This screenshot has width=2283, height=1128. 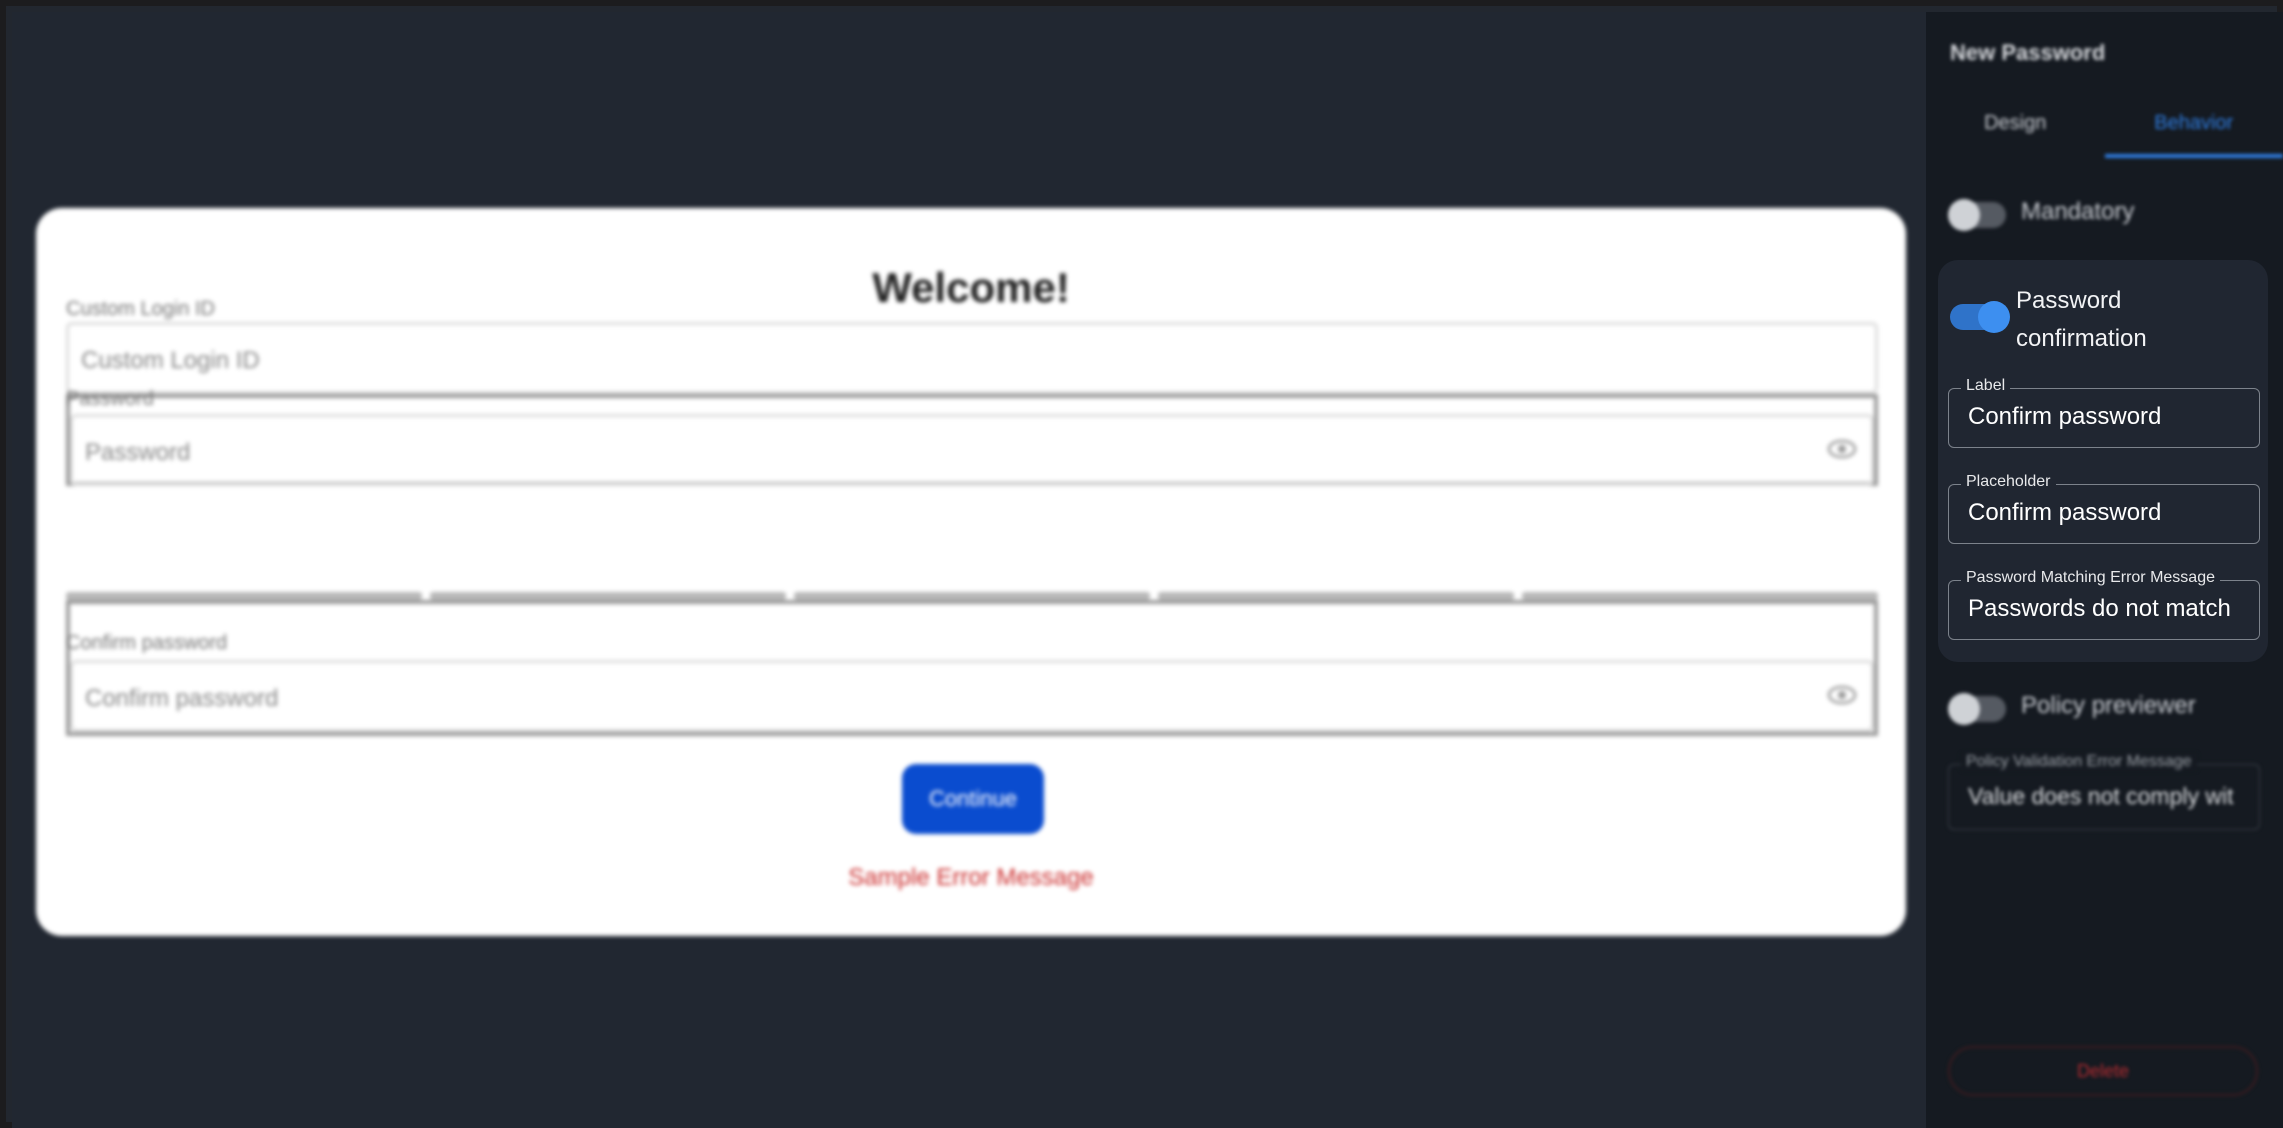 What do you see at coordinates (2099, 608) in the screenshot?
I see `matching-error-value: Passwords do not match` at bounding box center [2099, 608].